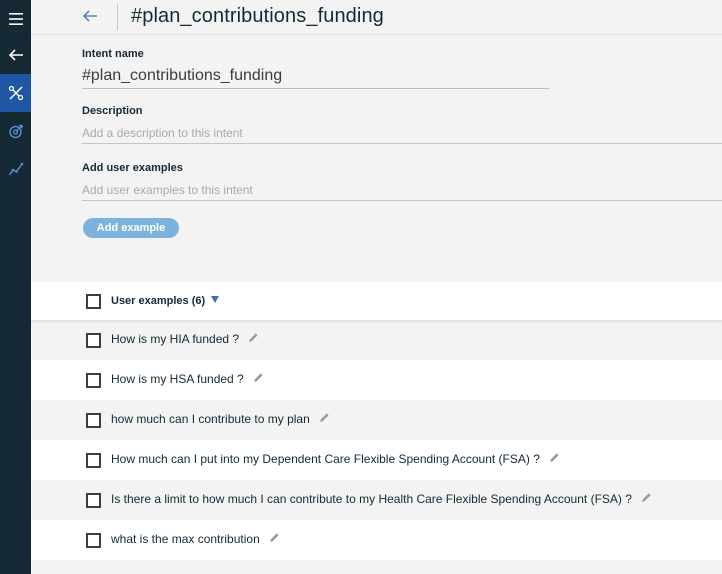 This screenshot has width=722, height=574. I want to click on tools-icon, so click(15, 93).